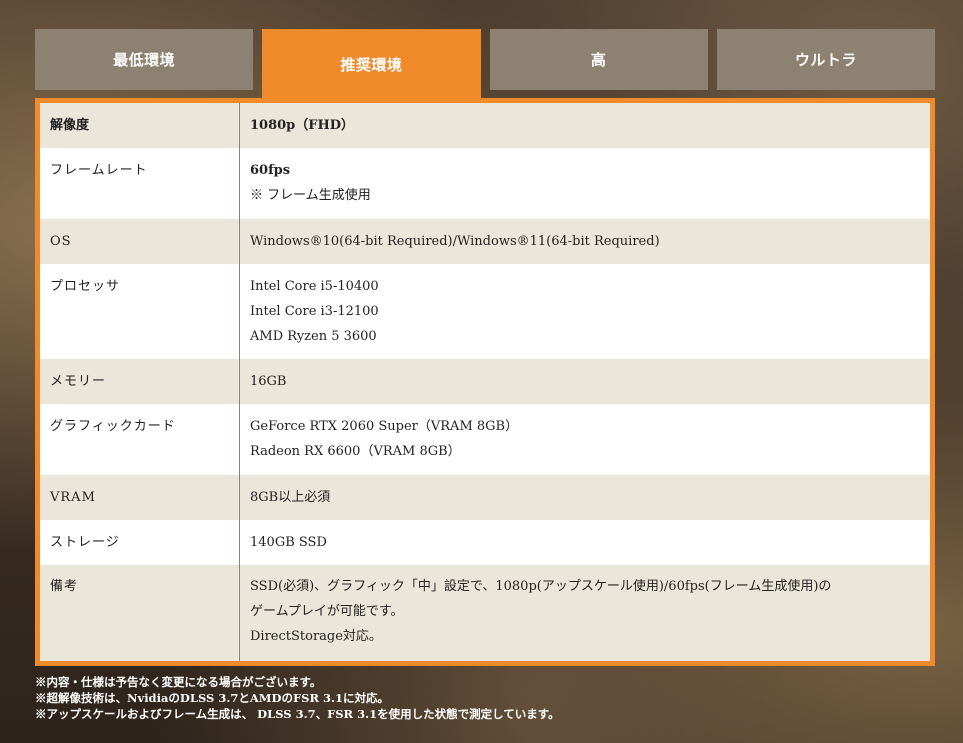 Image resolution: width=963 pixels, height=743 pixels. I want to click on value-line: ゲームプレイが可能です。, so click(327, 611).